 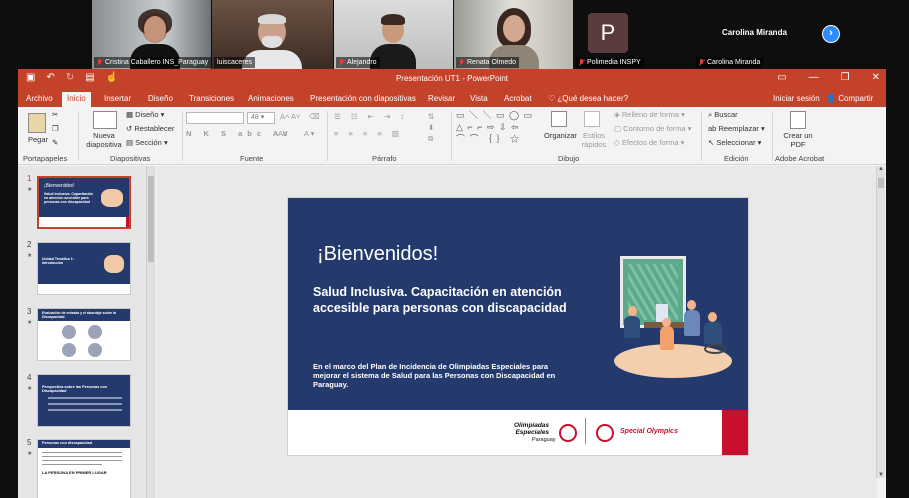 What do you see at coordinates (559, 119) in the screenshot?
I see `arrange-icon` at bounding box center [559, 119].